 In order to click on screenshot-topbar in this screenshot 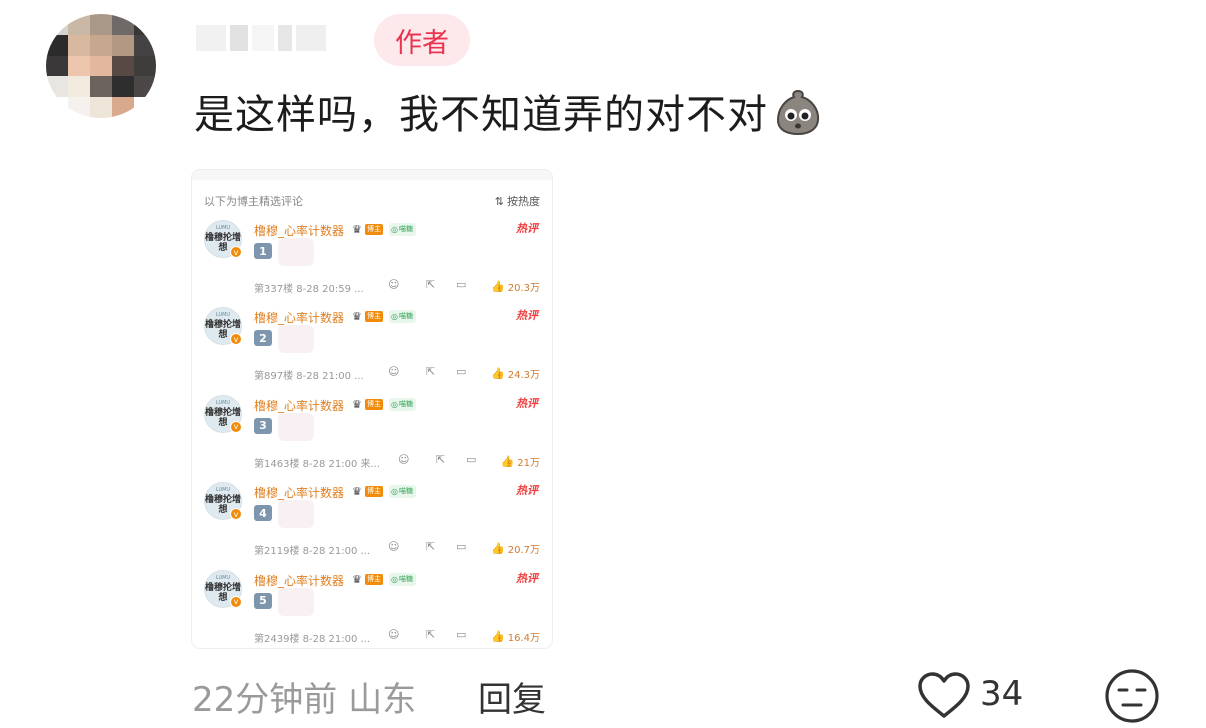, I will do `click(372, 175)`.